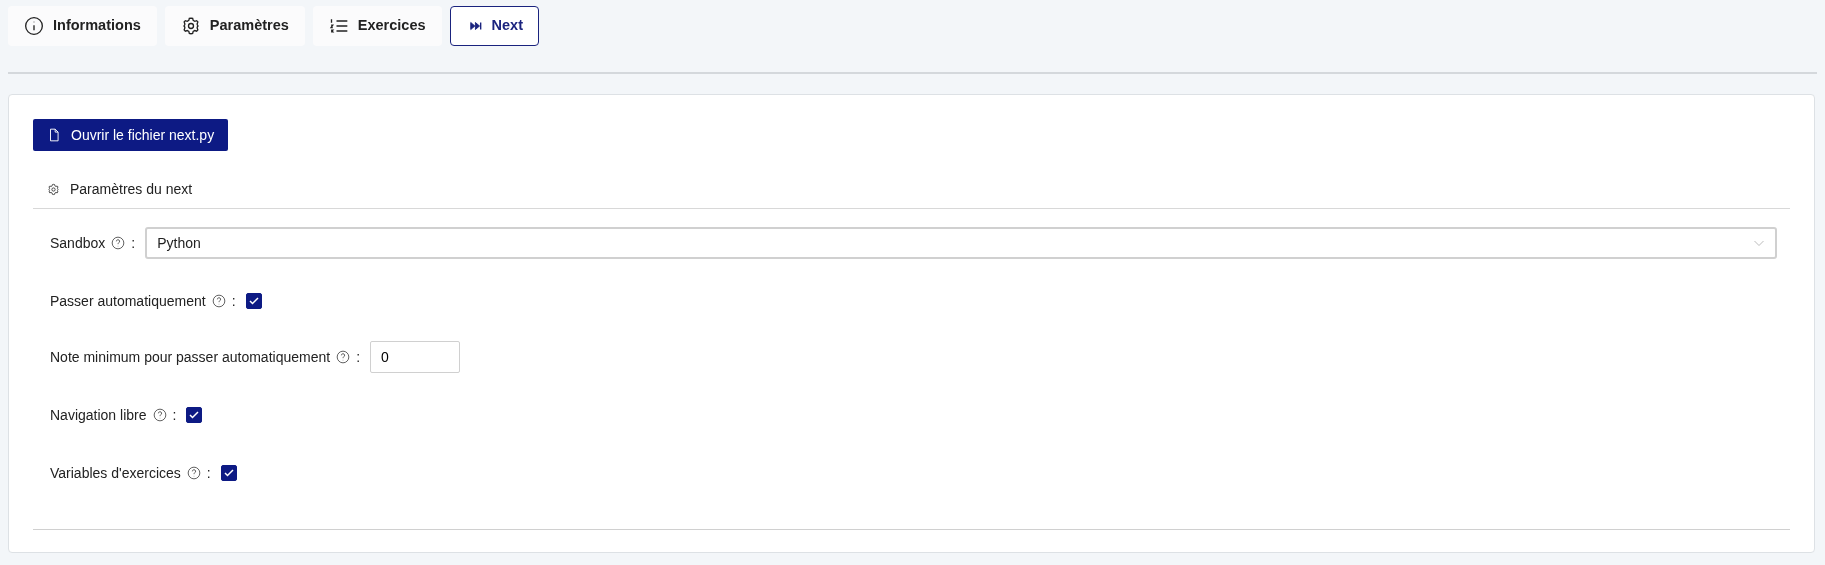 This screenshot has height=565, width=1825. I want to click on field-label: Note minimum pour passer automatiquement, so click(190, 357).